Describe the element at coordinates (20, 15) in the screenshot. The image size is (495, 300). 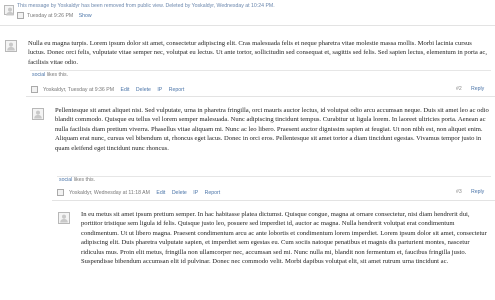
I see `checkbox` at that location.